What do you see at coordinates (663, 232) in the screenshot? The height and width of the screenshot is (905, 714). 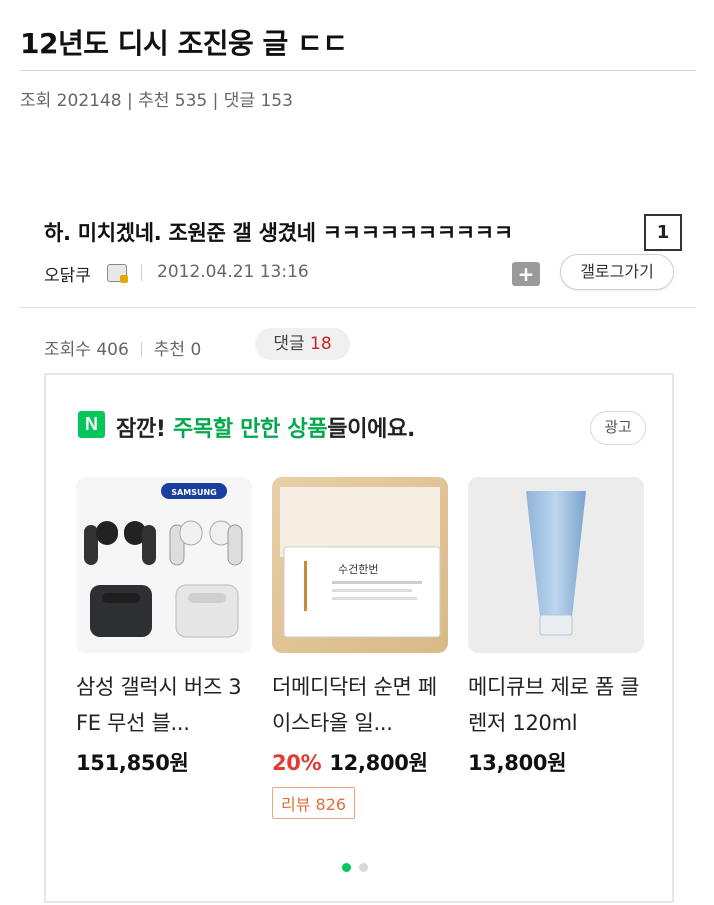 I see `page-number: 1` at bounding box center [663, 232].